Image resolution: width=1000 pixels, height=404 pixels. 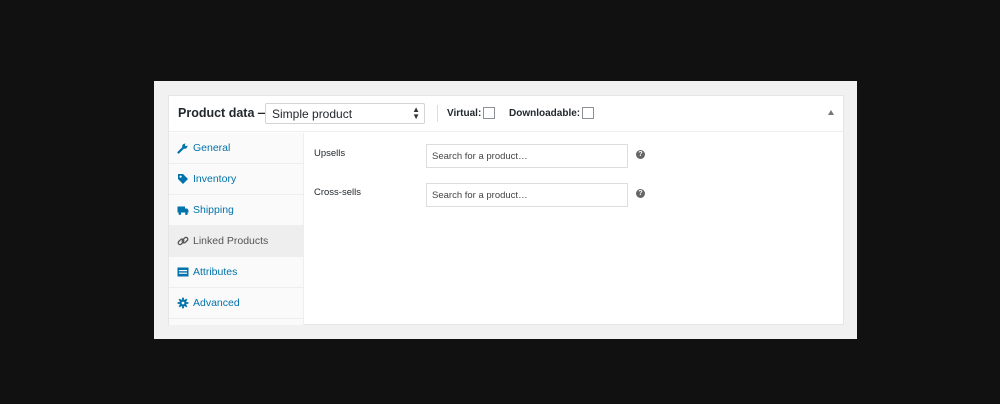 I want to click on link-icon, so click(x=183, y=241).